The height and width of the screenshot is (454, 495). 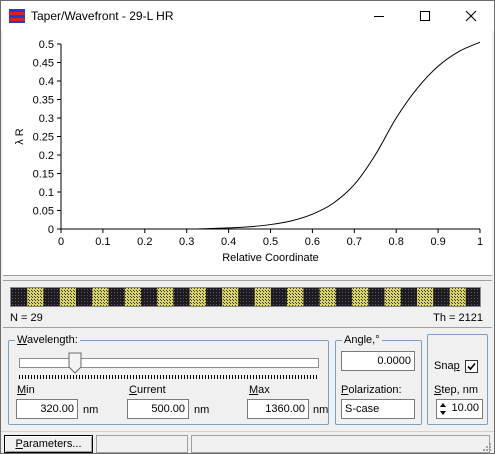 I want to click on close-button, so click(x=471, y=16).